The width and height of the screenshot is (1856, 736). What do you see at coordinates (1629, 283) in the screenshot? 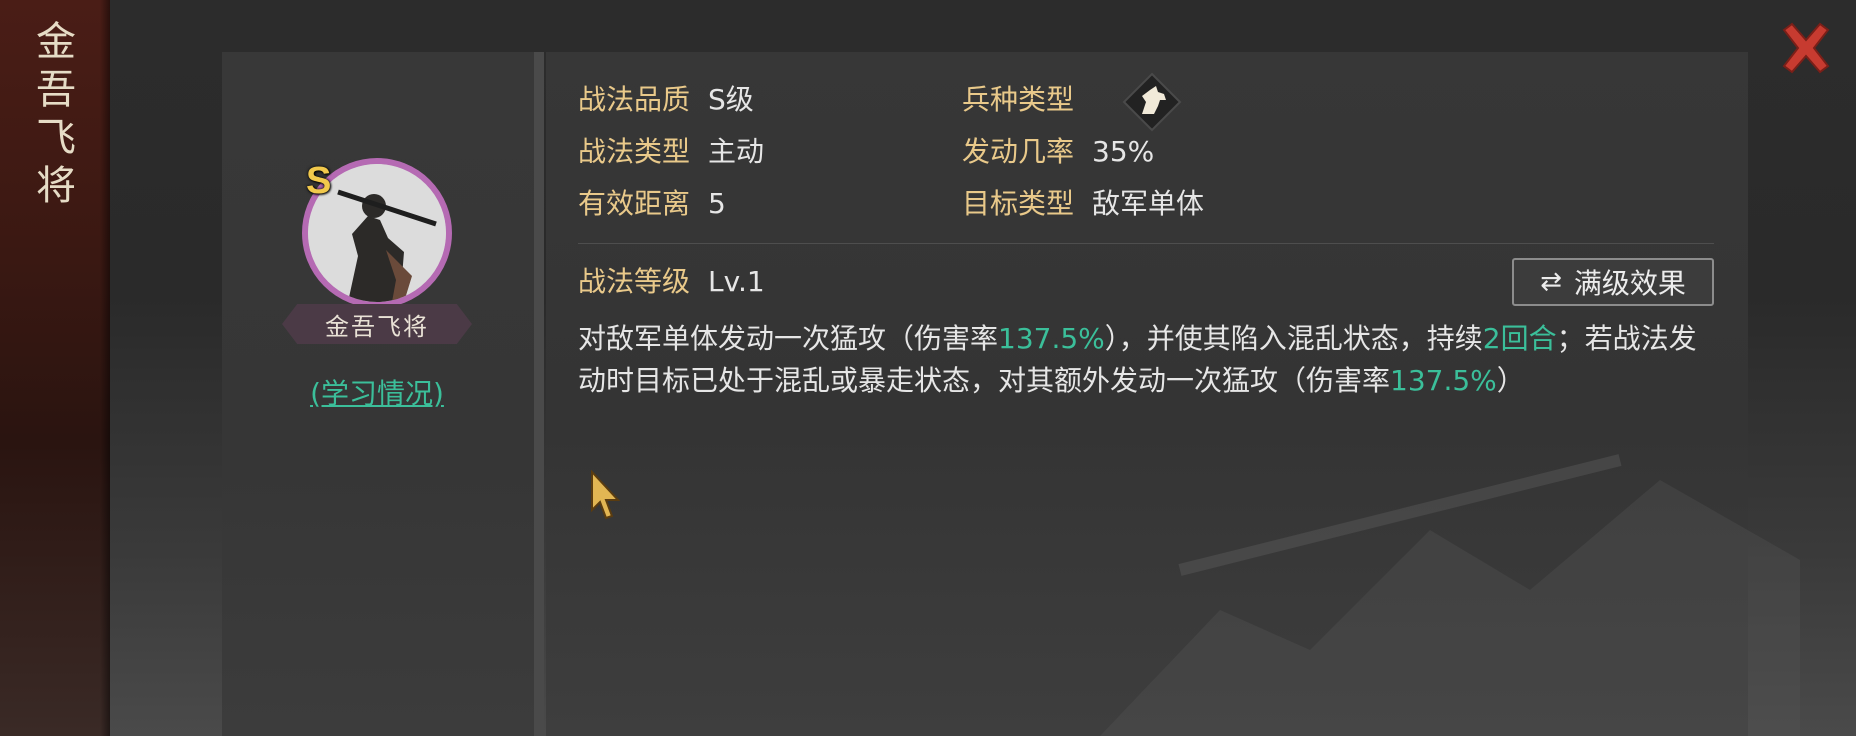
I see `max-level-effect-label: 满级效果` at bounding box center [1629, 283].